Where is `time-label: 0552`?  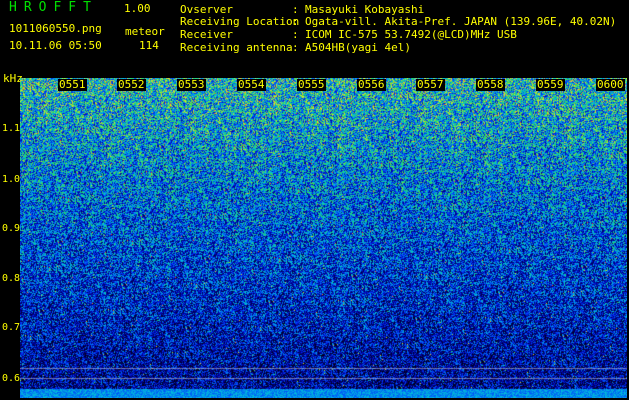 time-label: 0552 is located at coordinates (131, 84).